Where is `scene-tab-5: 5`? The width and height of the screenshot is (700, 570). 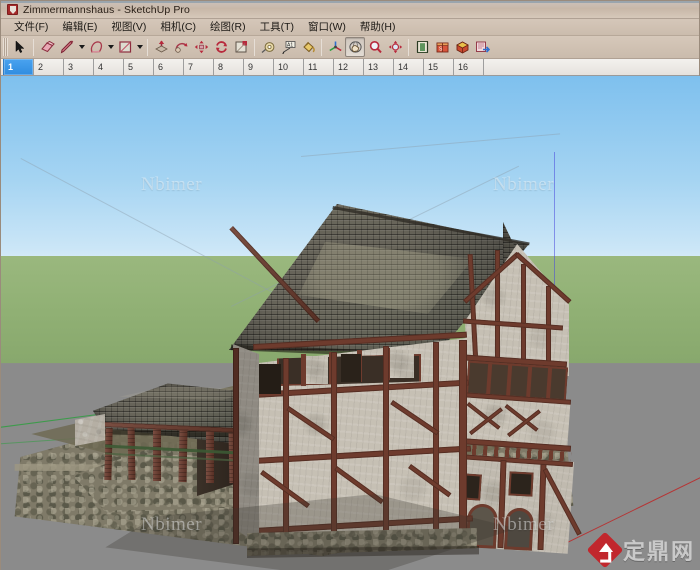
scene-tab-5: 5 is located at coordinates (138, 67).